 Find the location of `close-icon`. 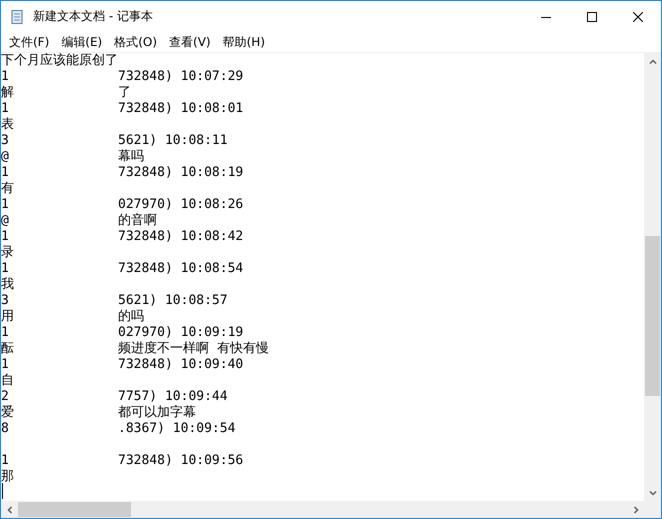

close-icon is located at coordinates (638, 17).